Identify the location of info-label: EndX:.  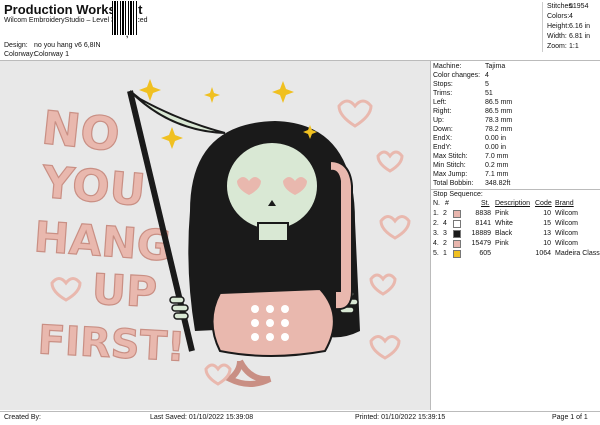
(443, 138).